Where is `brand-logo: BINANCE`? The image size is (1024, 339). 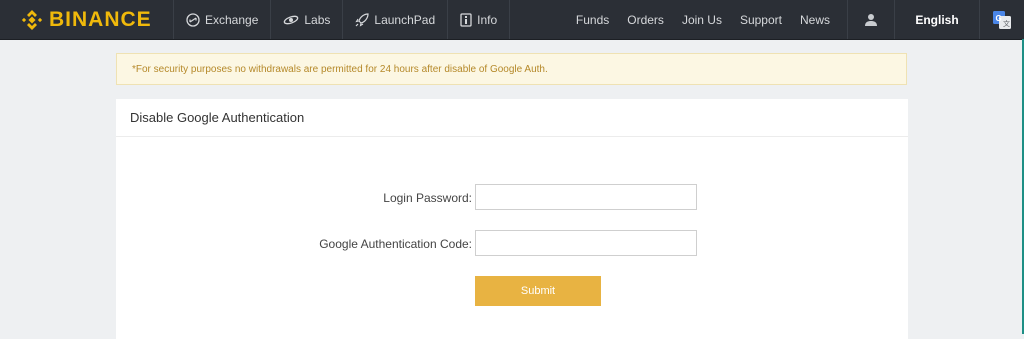
brand-logo: BINANCE is located at coordinates (77, 19).